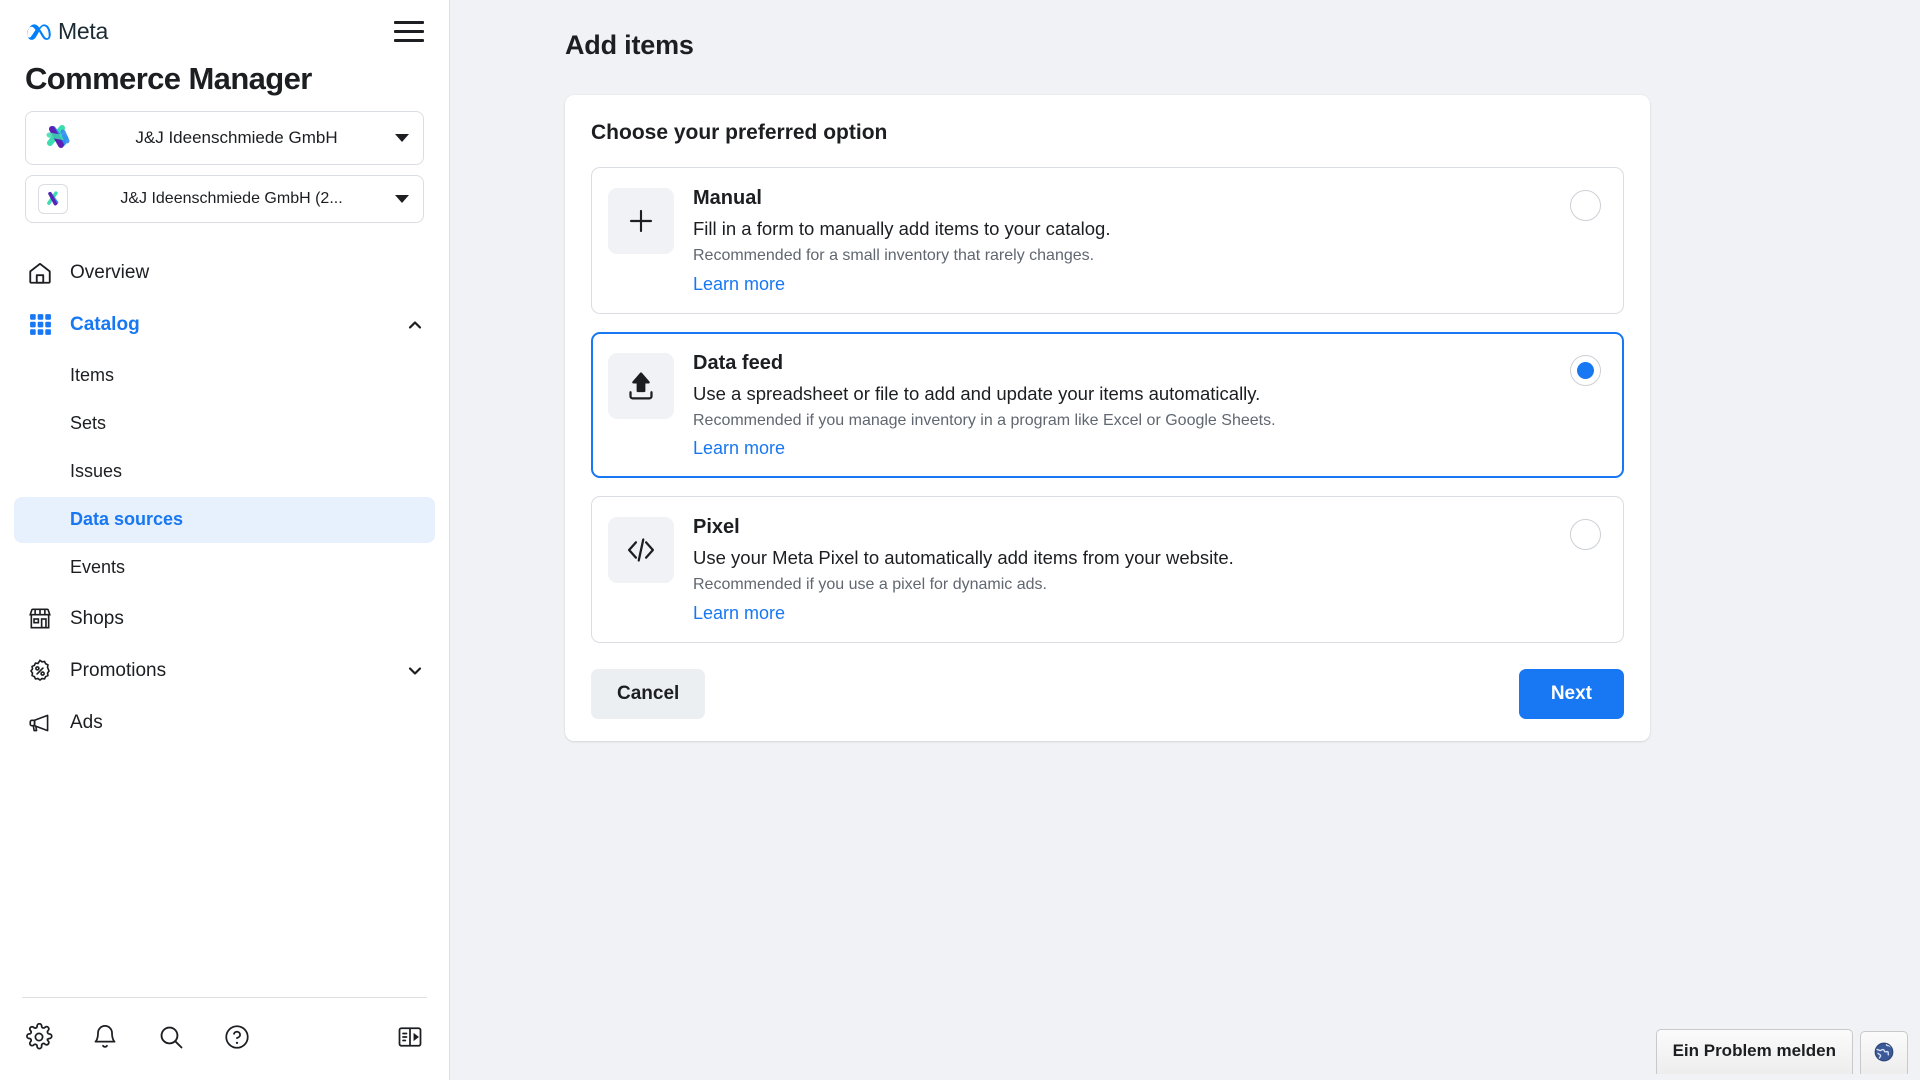  Describe the element at coordinates (629, 45) in the screenshot. I see `page-title: Add items` at that location.